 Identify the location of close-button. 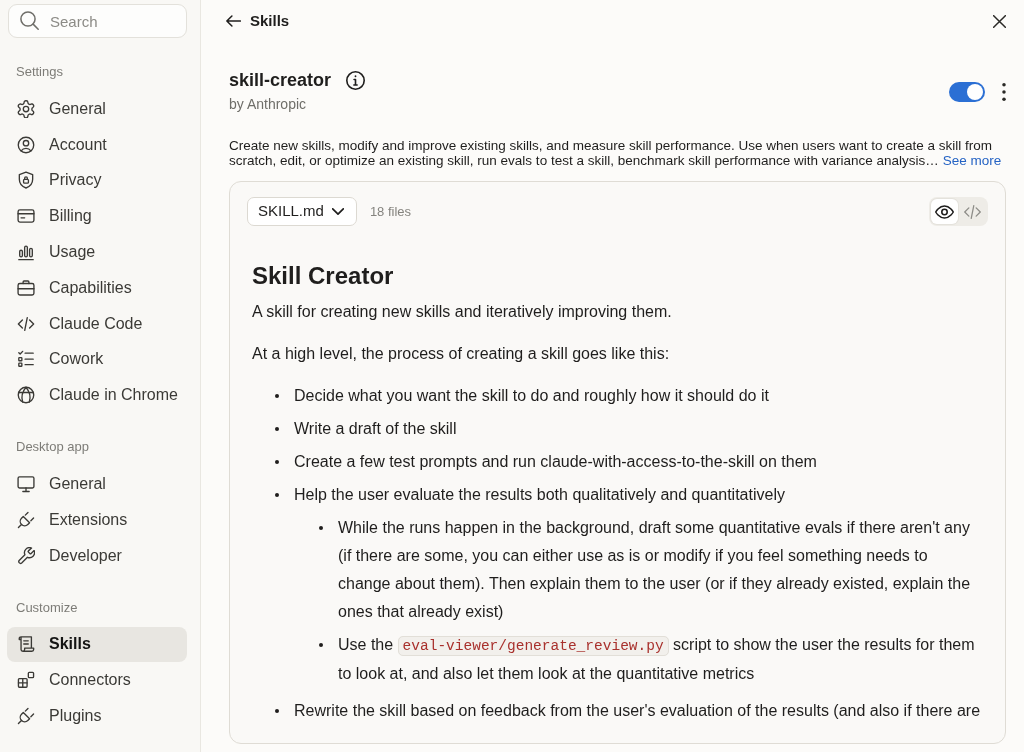
(999, 21).